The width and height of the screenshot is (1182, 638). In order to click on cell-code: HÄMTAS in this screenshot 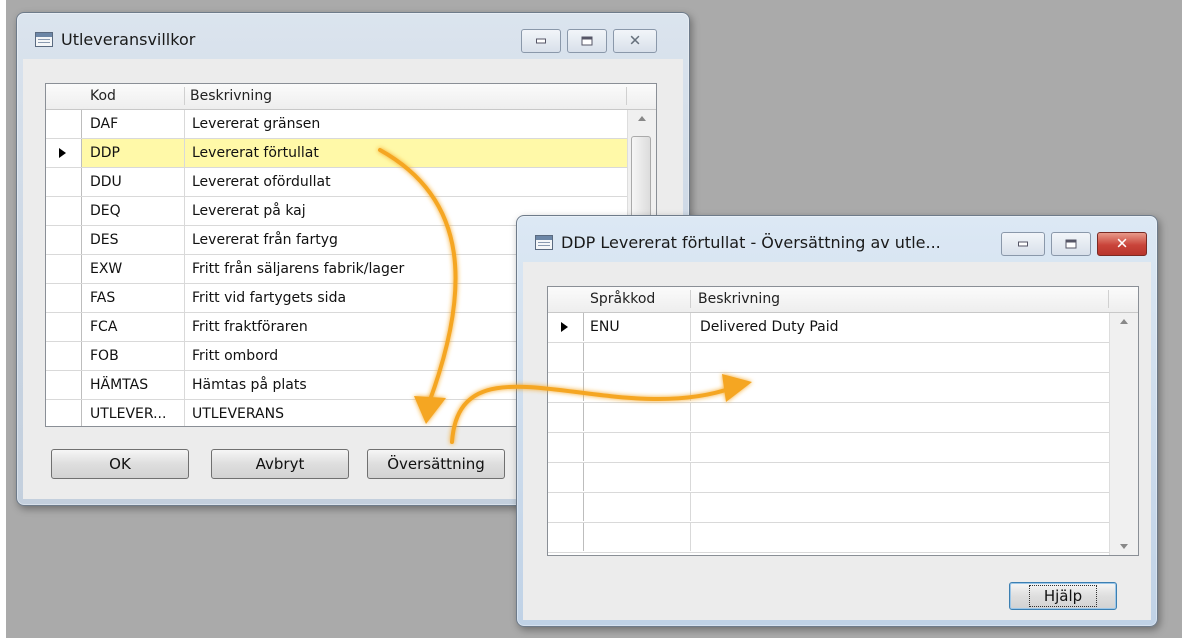, I will do `click(119, 385)`.